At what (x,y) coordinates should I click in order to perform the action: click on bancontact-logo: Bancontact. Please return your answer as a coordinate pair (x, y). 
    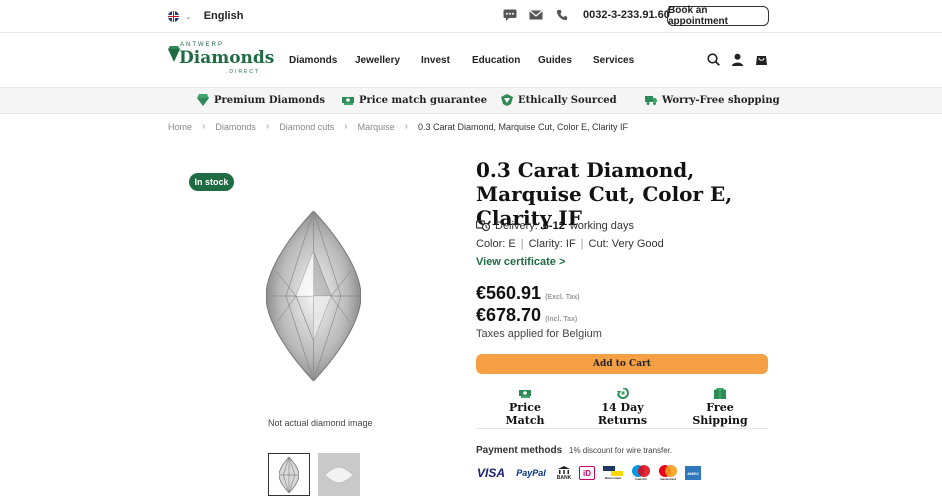
    Looking at the image, I should click on (613, 473).